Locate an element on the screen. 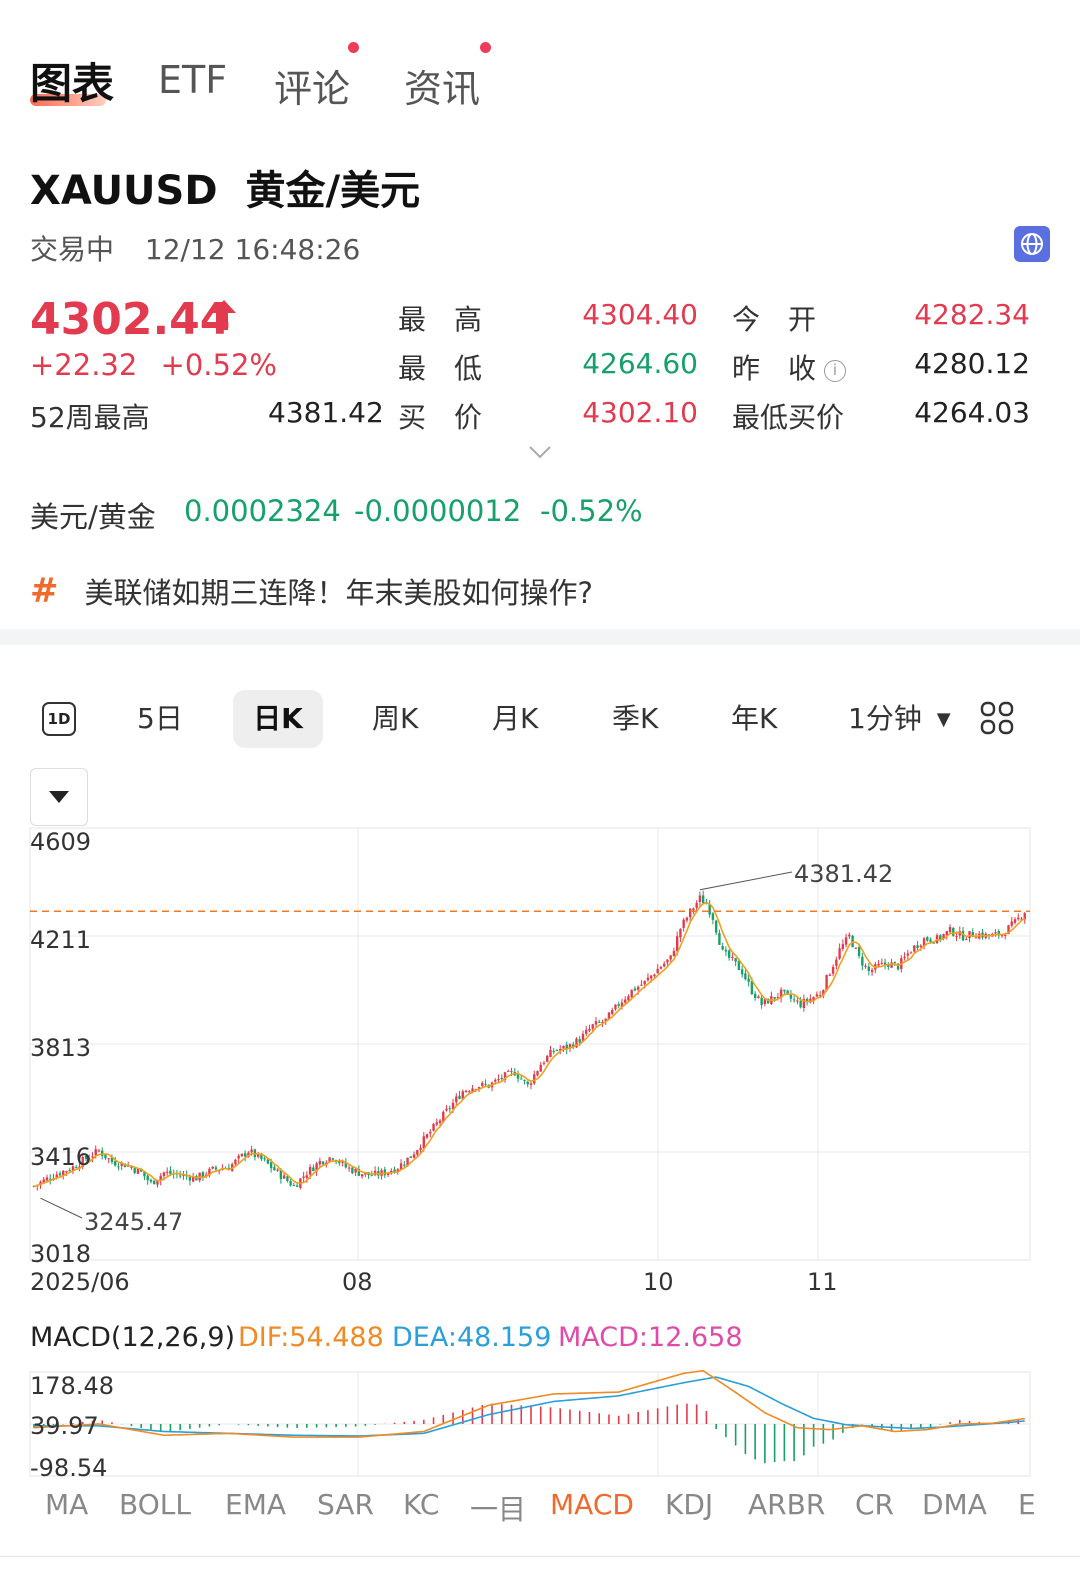 The width and height of the screenshot is (1080, 1596). macd-params: MACD(12,26,9) is located at coordinates (132, 1337).